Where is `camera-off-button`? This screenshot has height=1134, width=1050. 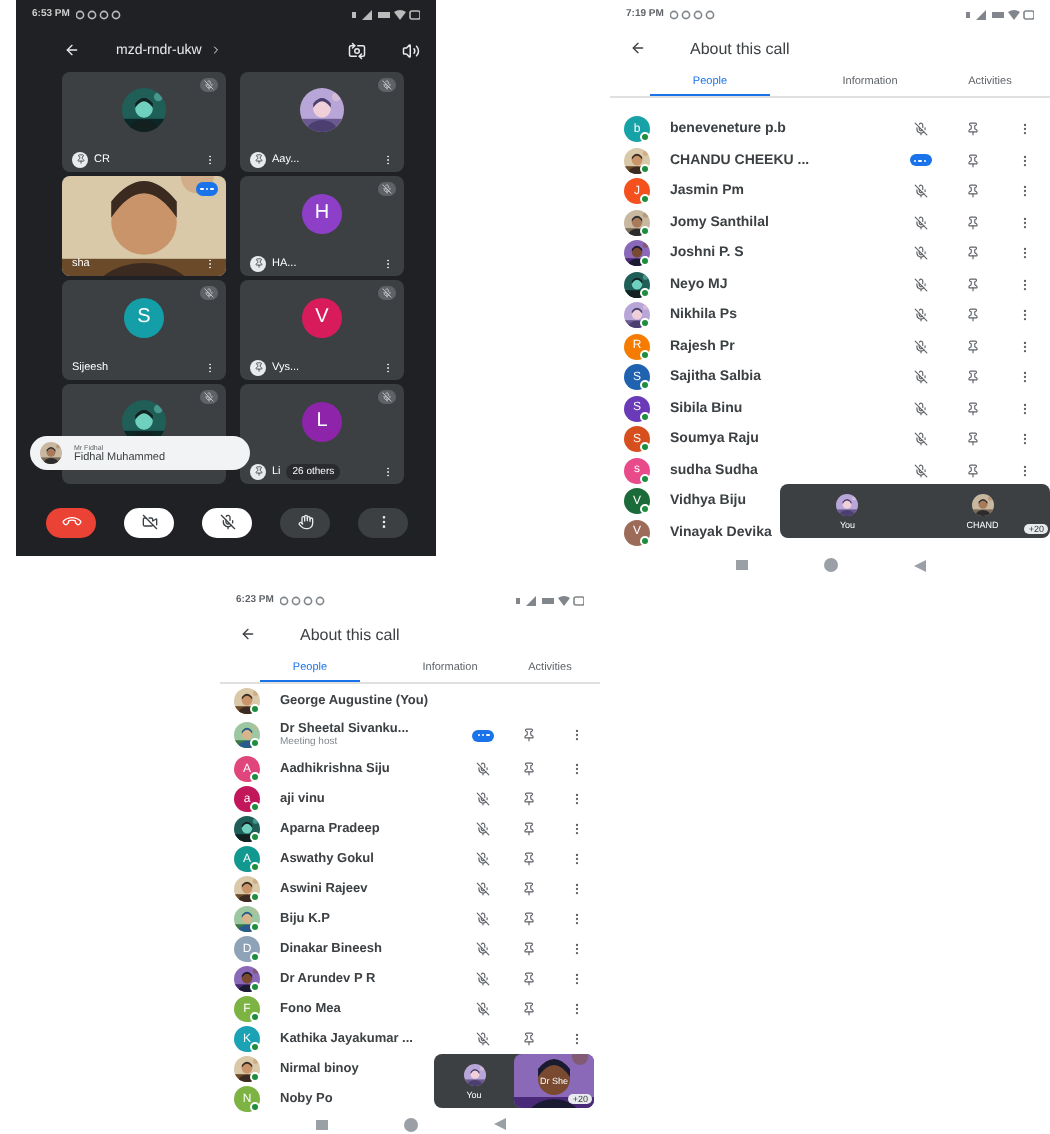 camera-off-button is located at coordinates (149, 522).